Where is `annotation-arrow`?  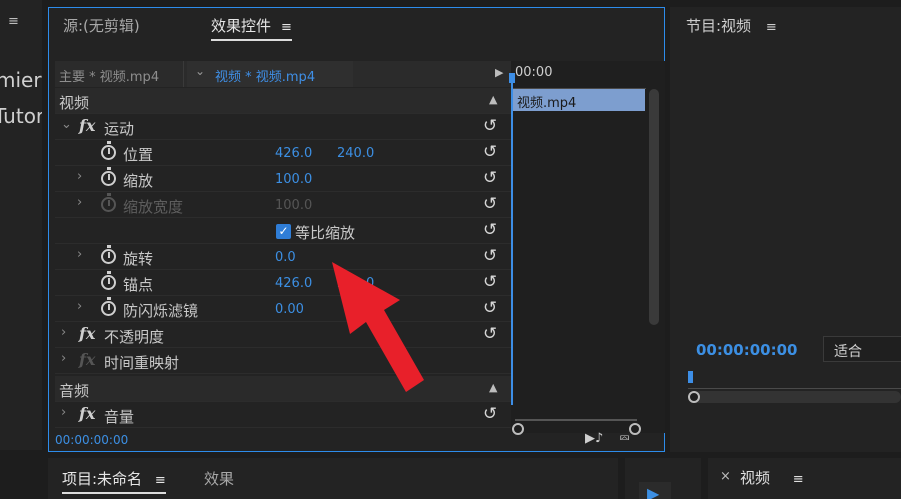
annotation-arrow is located at coordinates (378, 327).